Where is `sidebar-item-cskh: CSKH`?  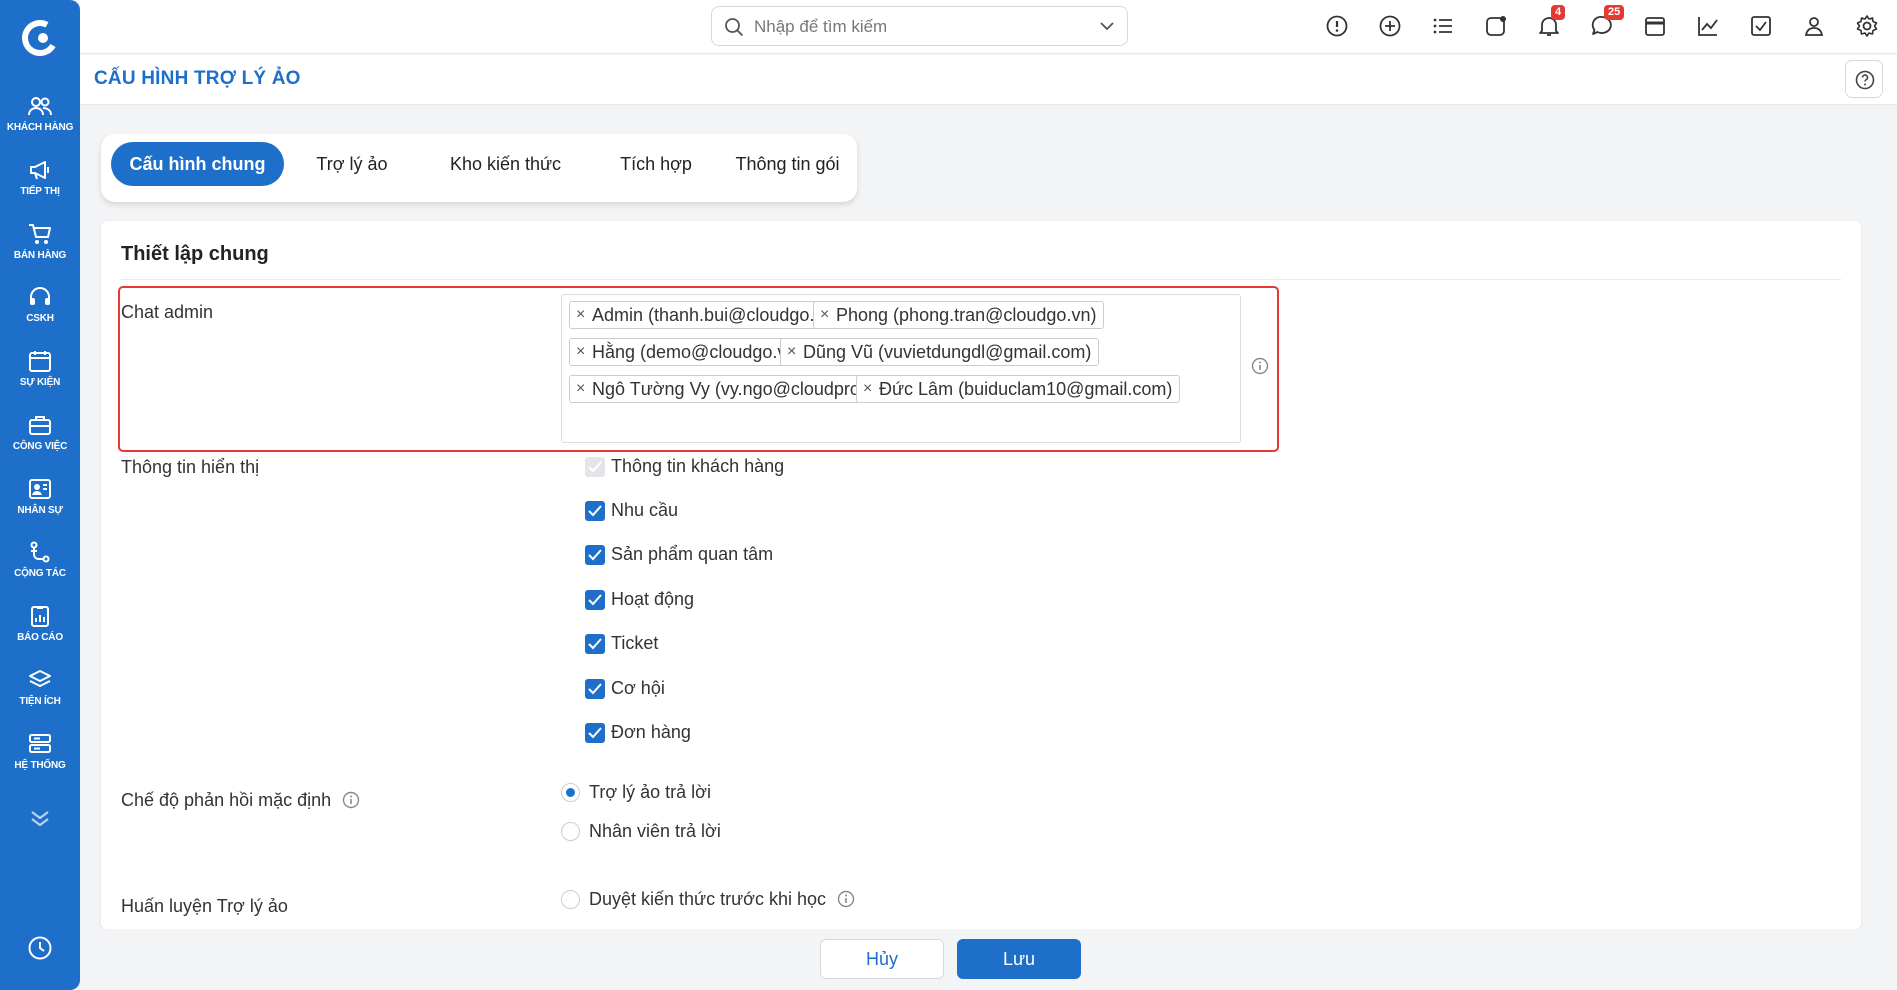 sidebar-item-cskh: CSKH is located at coordinates (40, 316).